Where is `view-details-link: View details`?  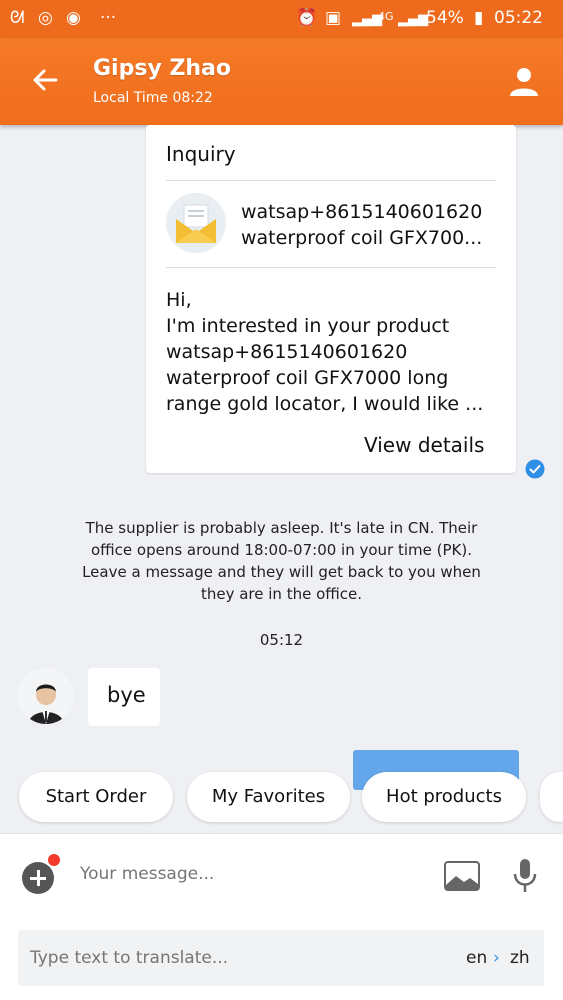 view-details-link: View details is located at coordinates (424, 445).